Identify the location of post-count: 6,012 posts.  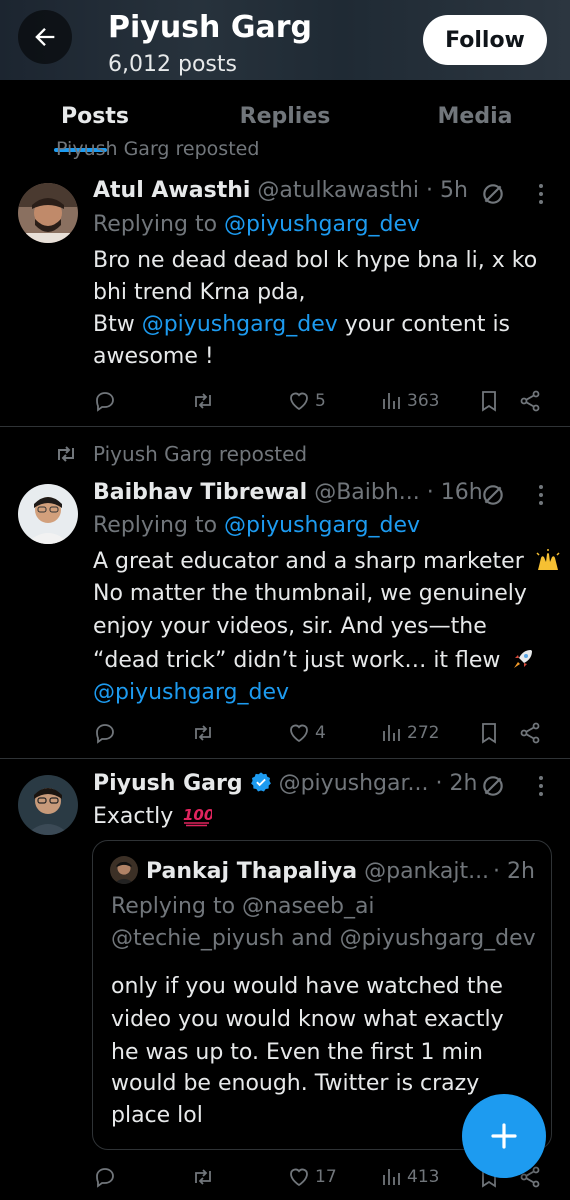
(172, 64).